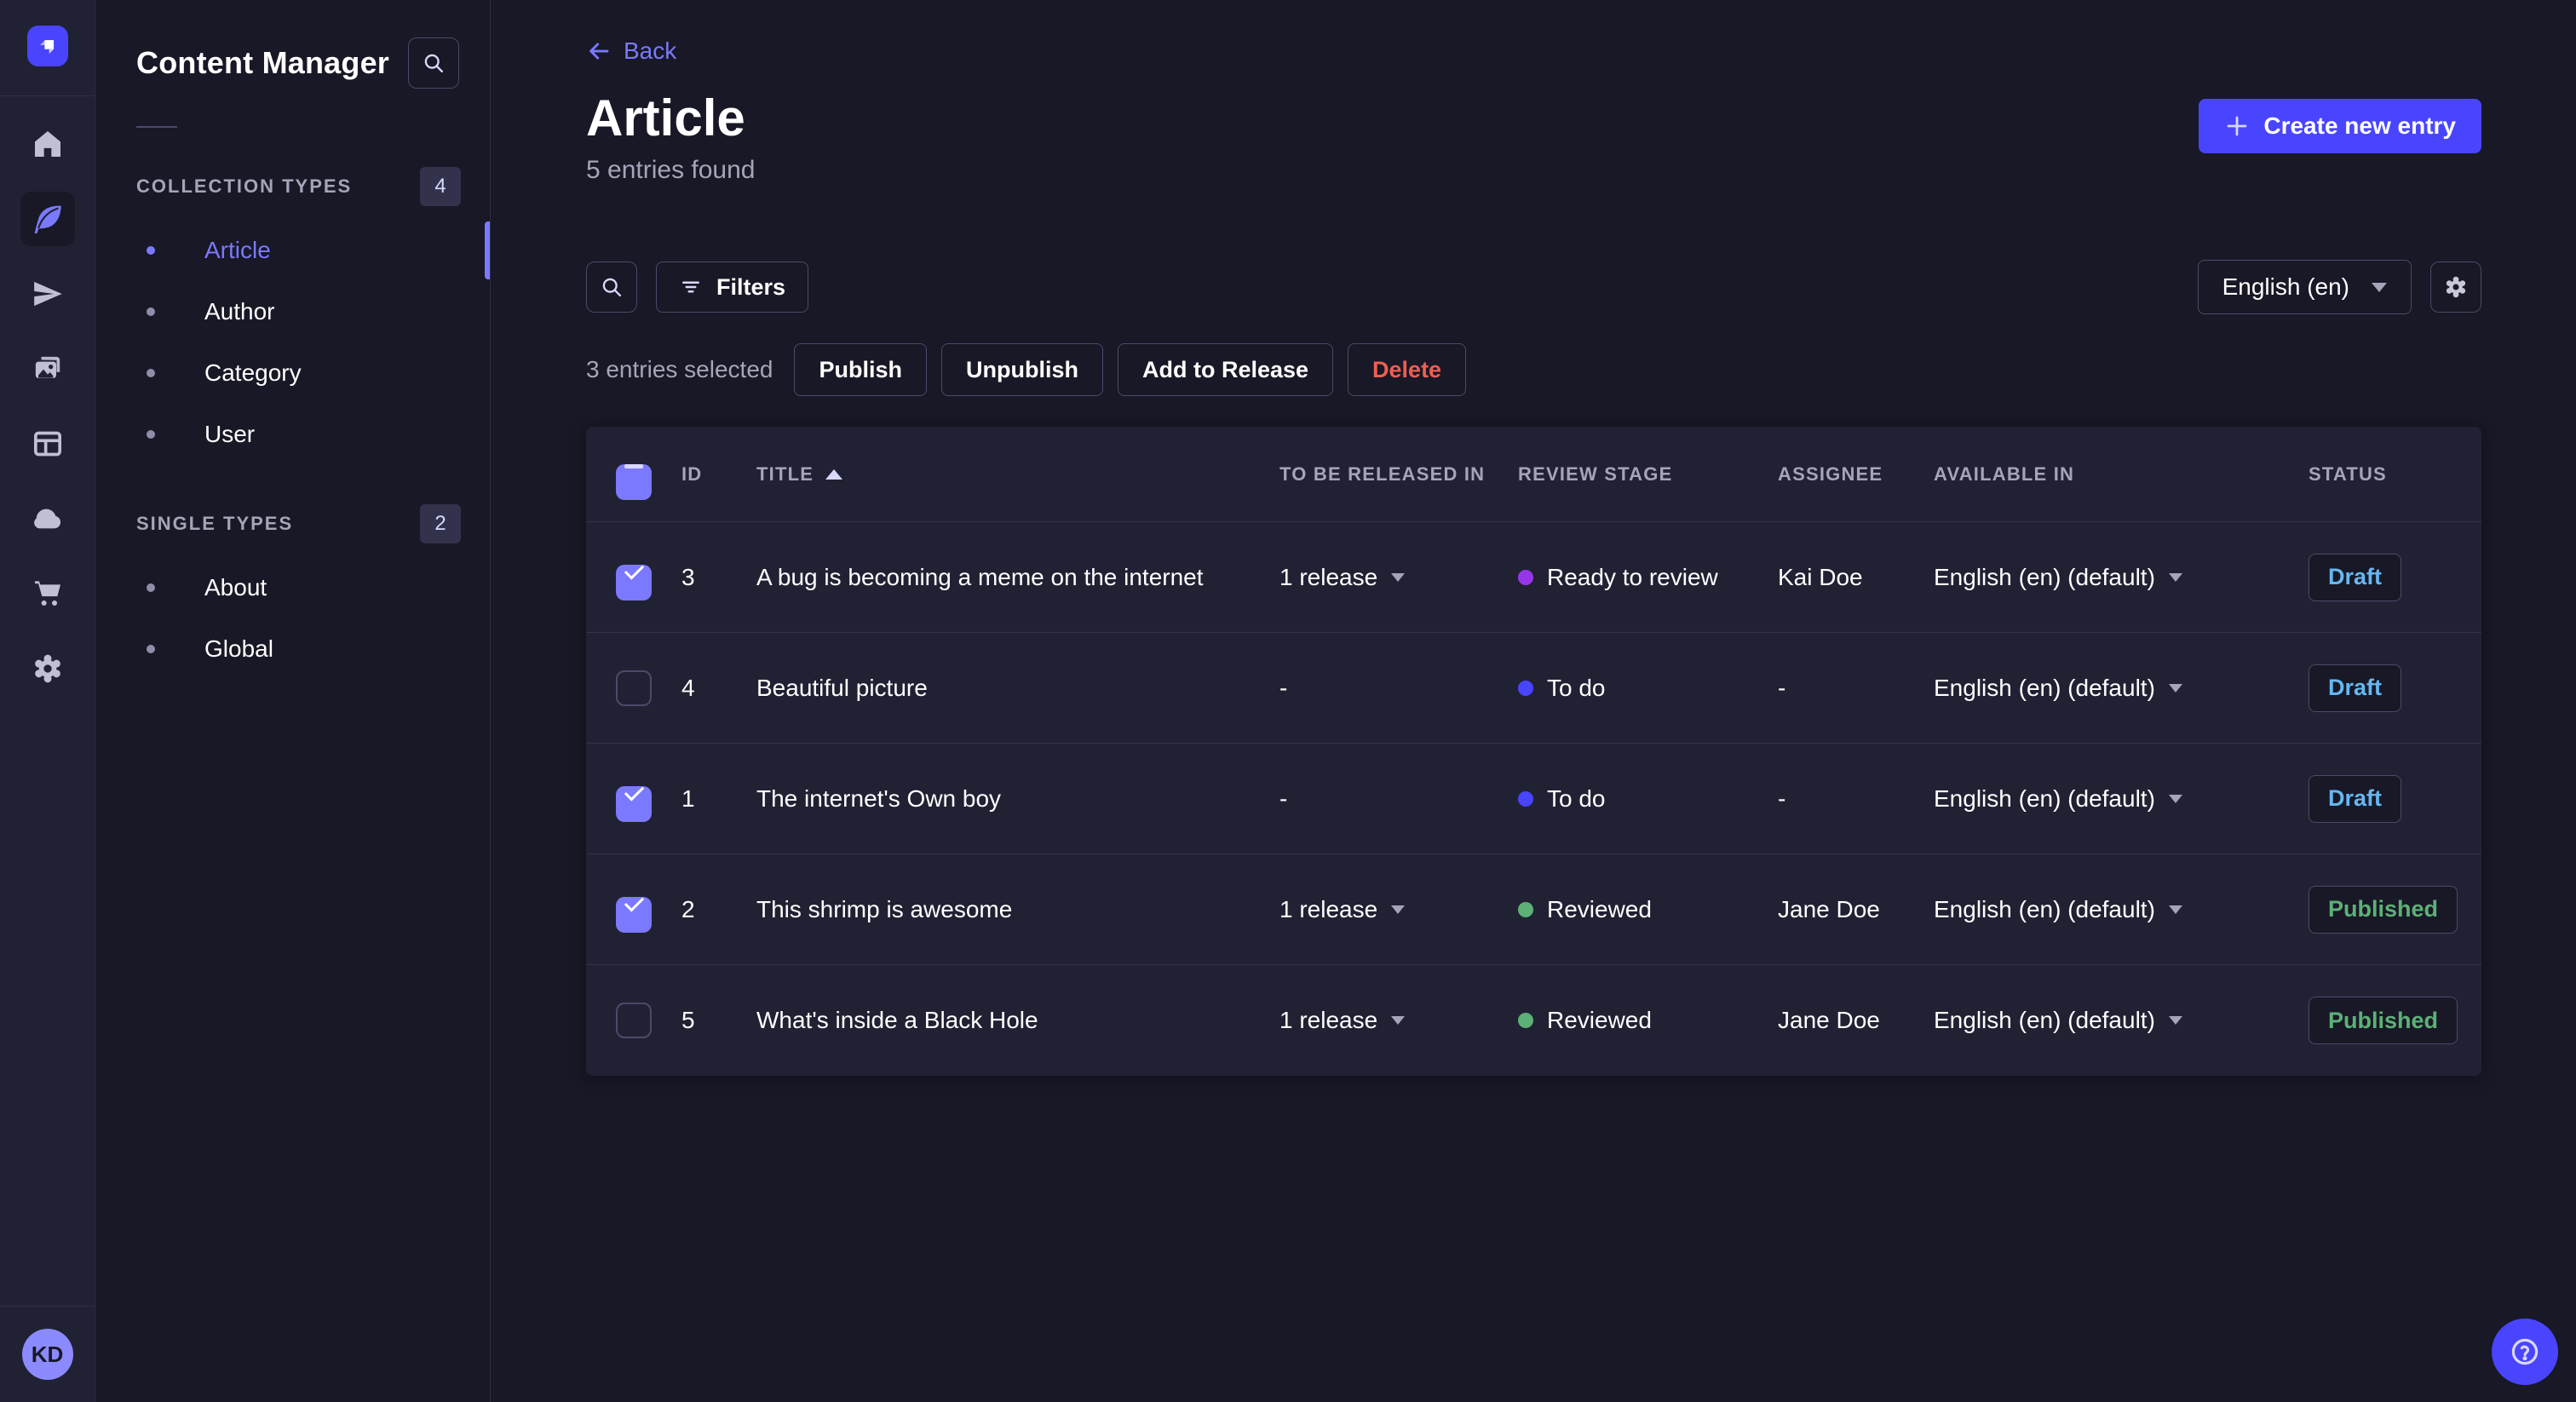  What do you see at coordinates (680, 369) in the screenshot?
I see `selection-summary: 3 entries selected` at bounding box center [680, 369].